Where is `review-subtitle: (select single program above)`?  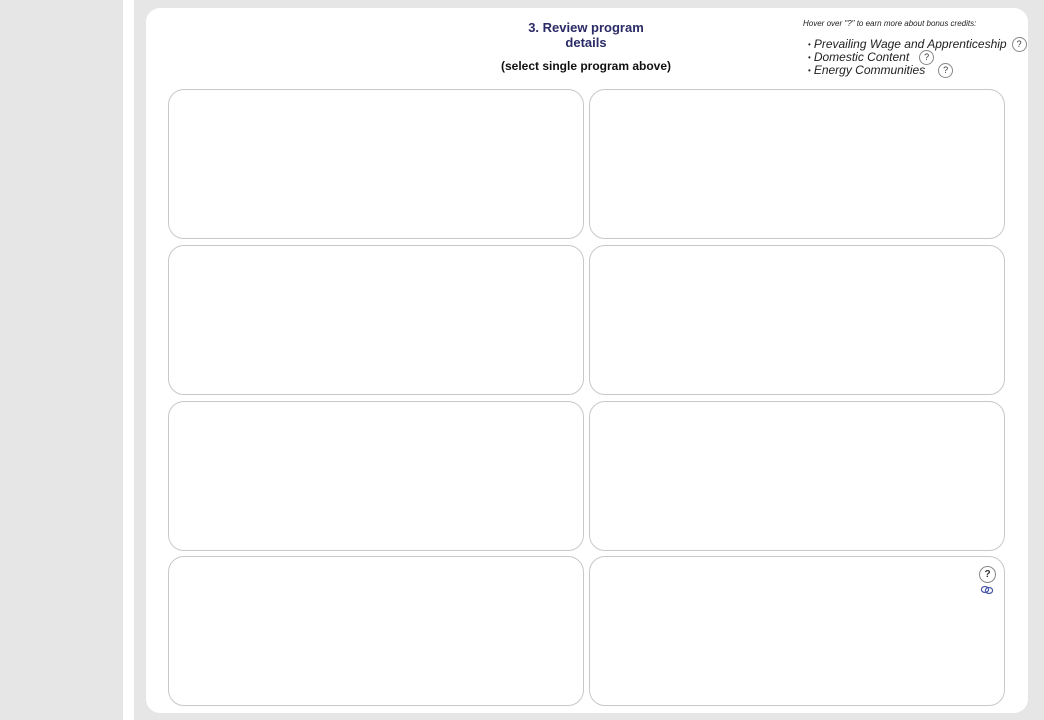
review-subtitle: (select single program above) is located at coordinates (586, 66).